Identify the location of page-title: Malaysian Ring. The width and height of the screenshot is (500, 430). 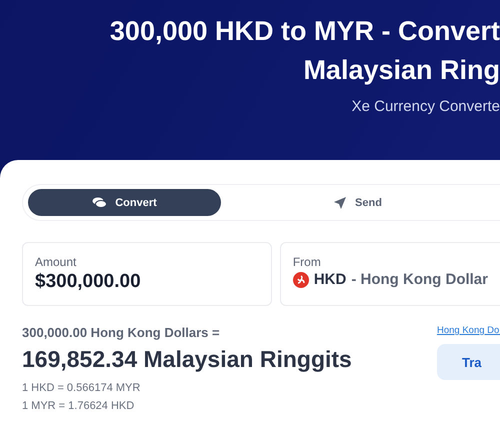
(401, 70).